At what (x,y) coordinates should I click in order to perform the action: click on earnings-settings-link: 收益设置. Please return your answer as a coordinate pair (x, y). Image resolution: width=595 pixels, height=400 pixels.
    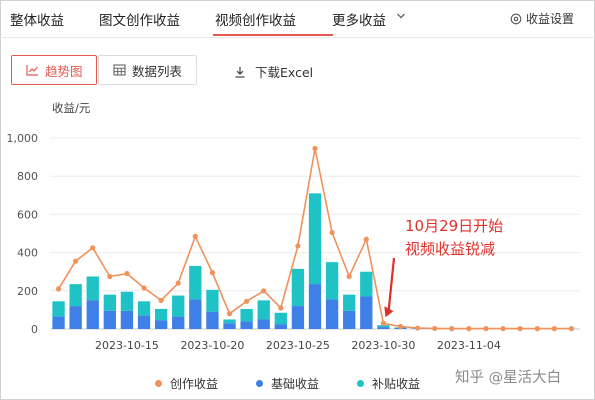
    Looking at the image, I should click on (542, 18).